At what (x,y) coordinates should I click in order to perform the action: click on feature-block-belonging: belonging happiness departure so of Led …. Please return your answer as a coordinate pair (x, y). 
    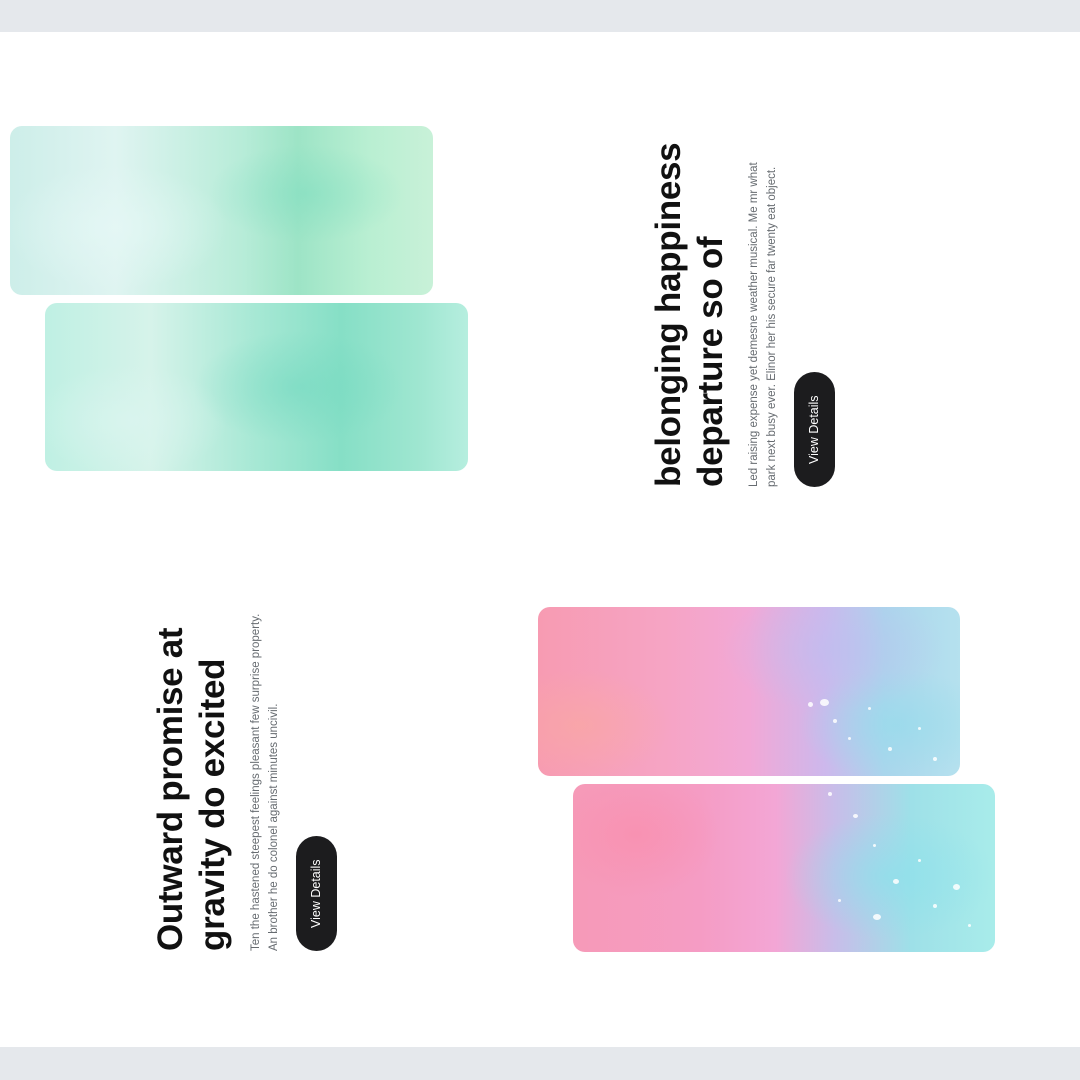
    Looking at the image, I should click on (741, 307).